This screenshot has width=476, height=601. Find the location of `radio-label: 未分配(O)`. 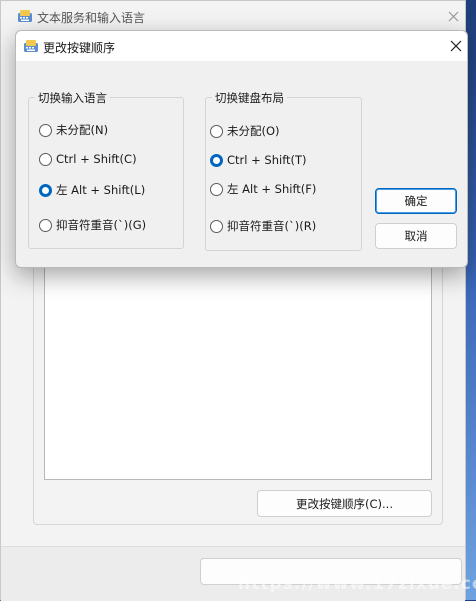

radio-label: 未分配(O) is located at coordinates (253, 131).